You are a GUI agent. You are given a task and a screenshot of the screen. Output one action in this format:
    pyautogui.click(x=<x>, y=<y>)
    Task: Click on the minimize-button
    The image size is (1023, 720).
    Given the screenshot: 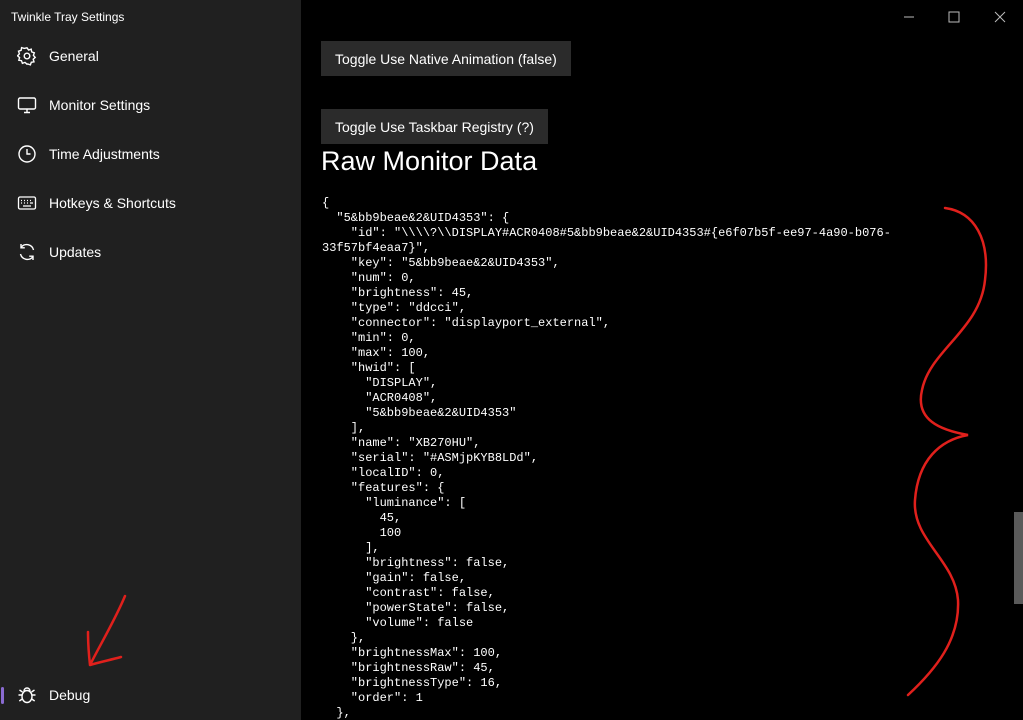 What is the action you would take?
    pyautogui.click(x=909, y=17)
    